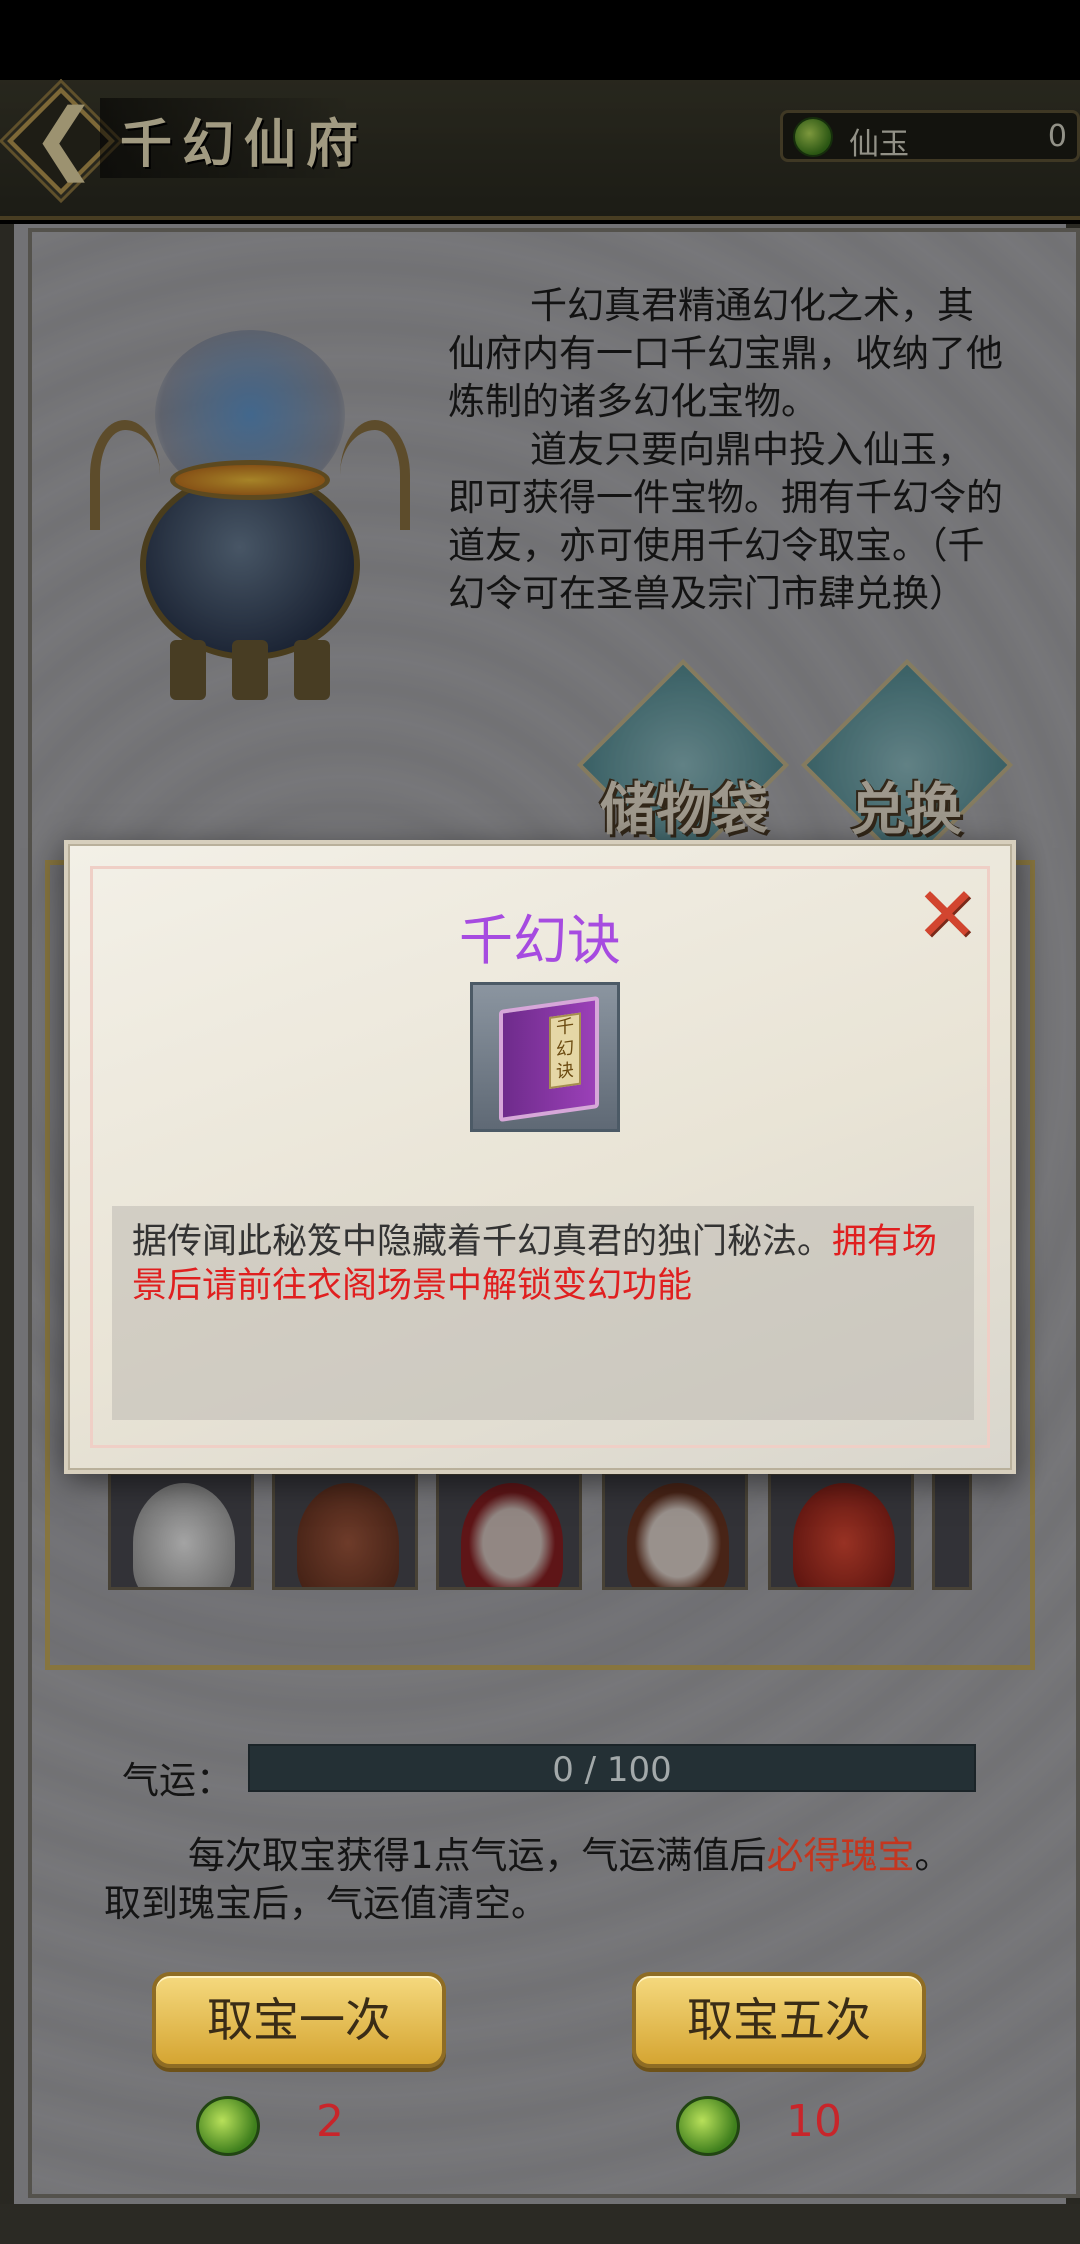 The width and height of the screenshot is (1080, 2244). I want to click on draw-once-cost: 2, so click(330, 2121).